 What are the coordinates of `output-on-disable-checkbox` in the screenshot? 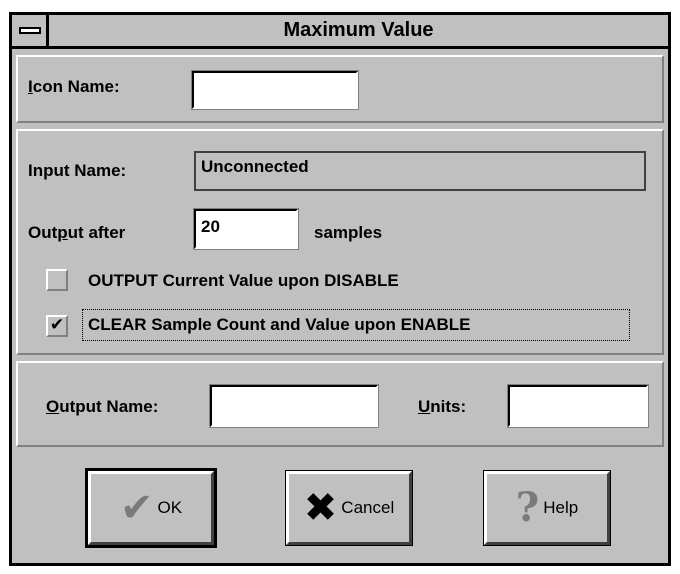 It's located at (57, 280).